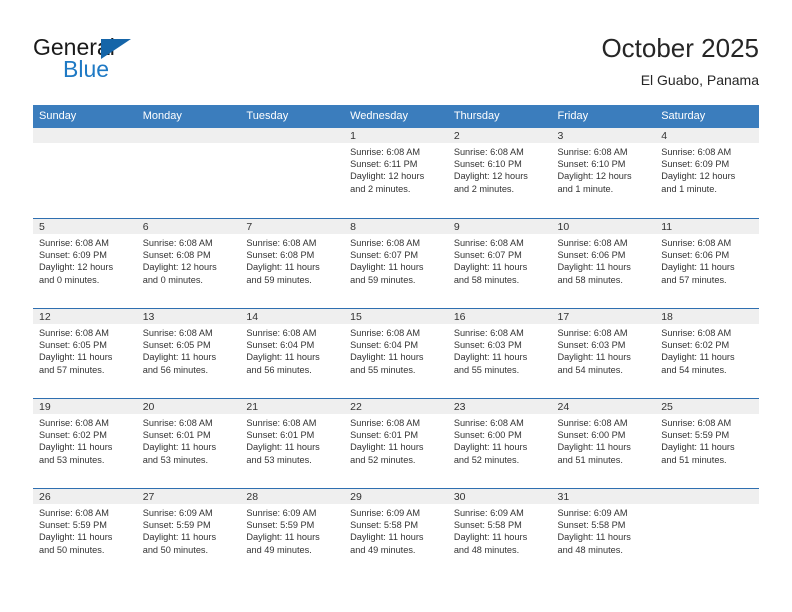 This screenshot has width=792, height=612. Describe the element at coordinates (487, 164) in the screenshot. I see `sunset-text: Sunset: 6:10 PM` at that location.